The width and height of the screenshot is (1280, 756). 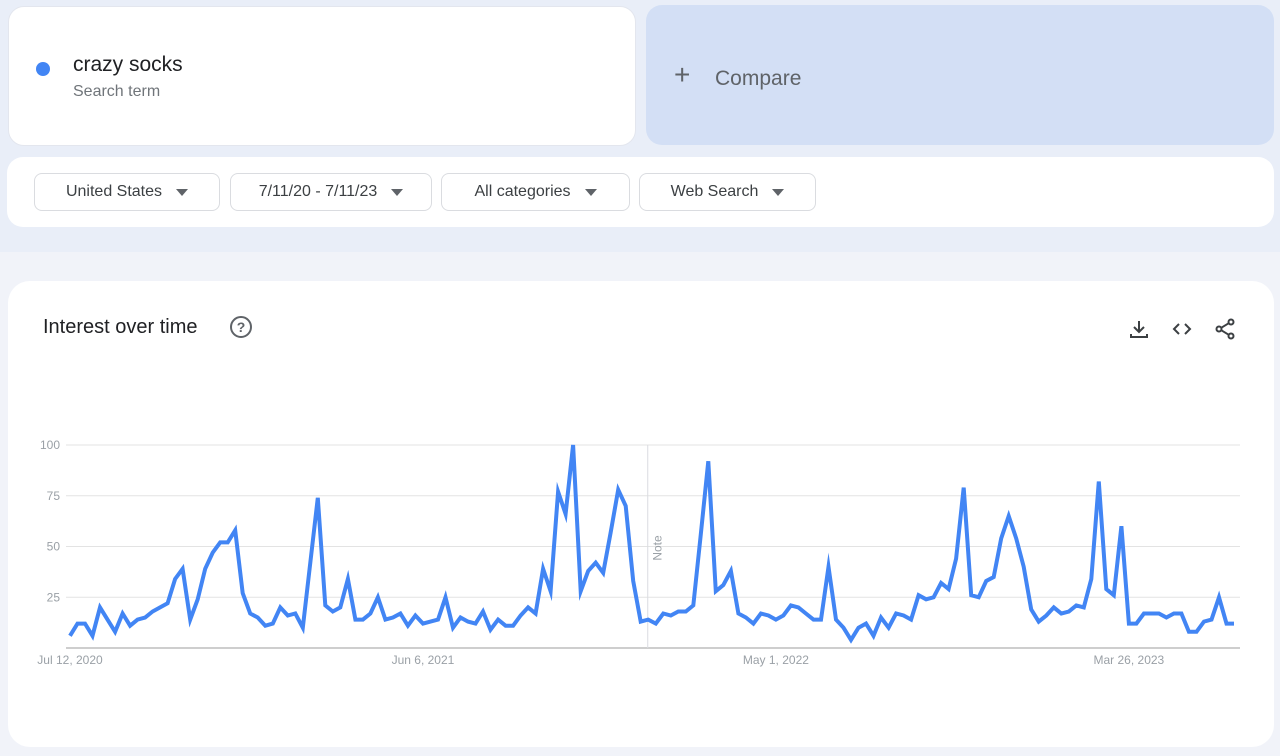 I want to click on x-tick-label: Jun 6, 2021, so click(x=423, y=660).